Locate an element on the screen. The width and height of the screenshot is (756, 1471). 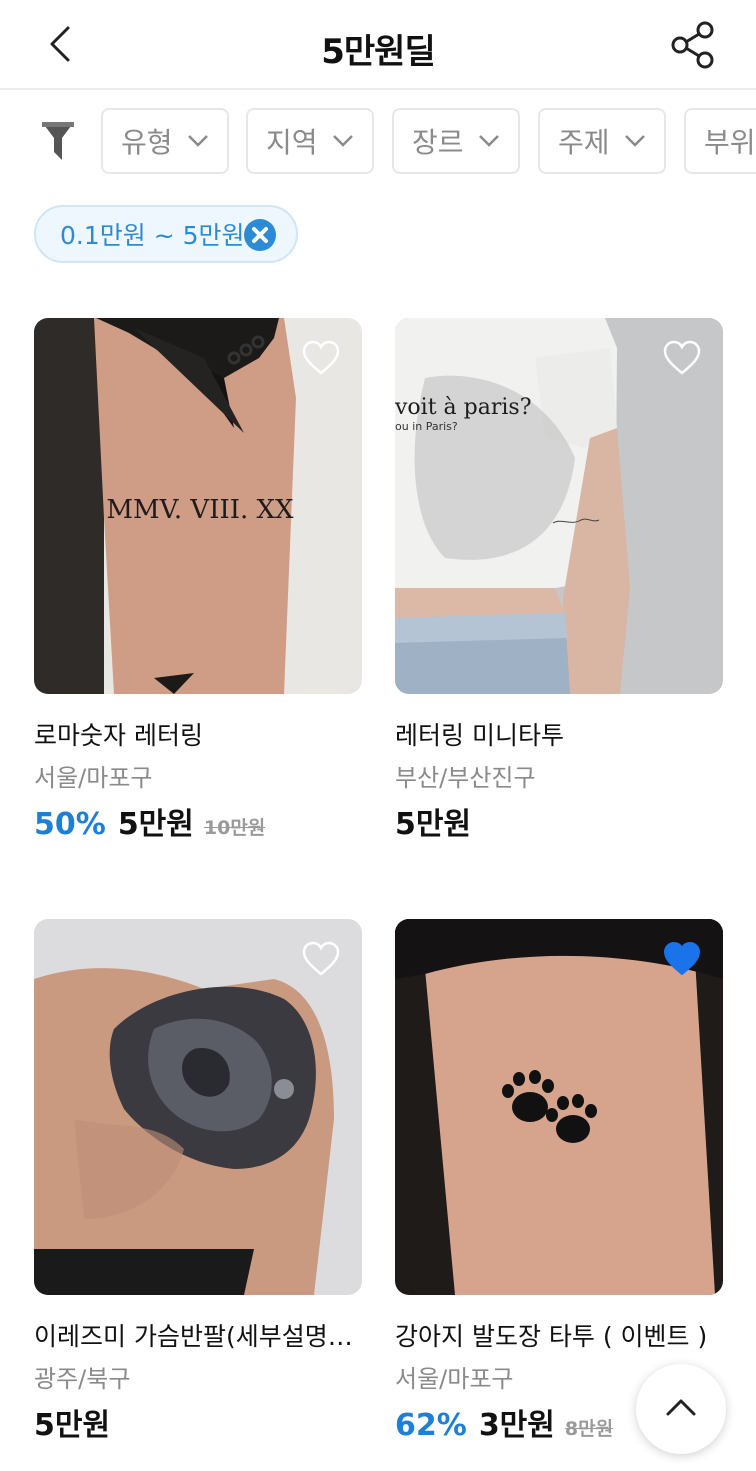
heart-filled-icon is located at coordinates (682, 959).